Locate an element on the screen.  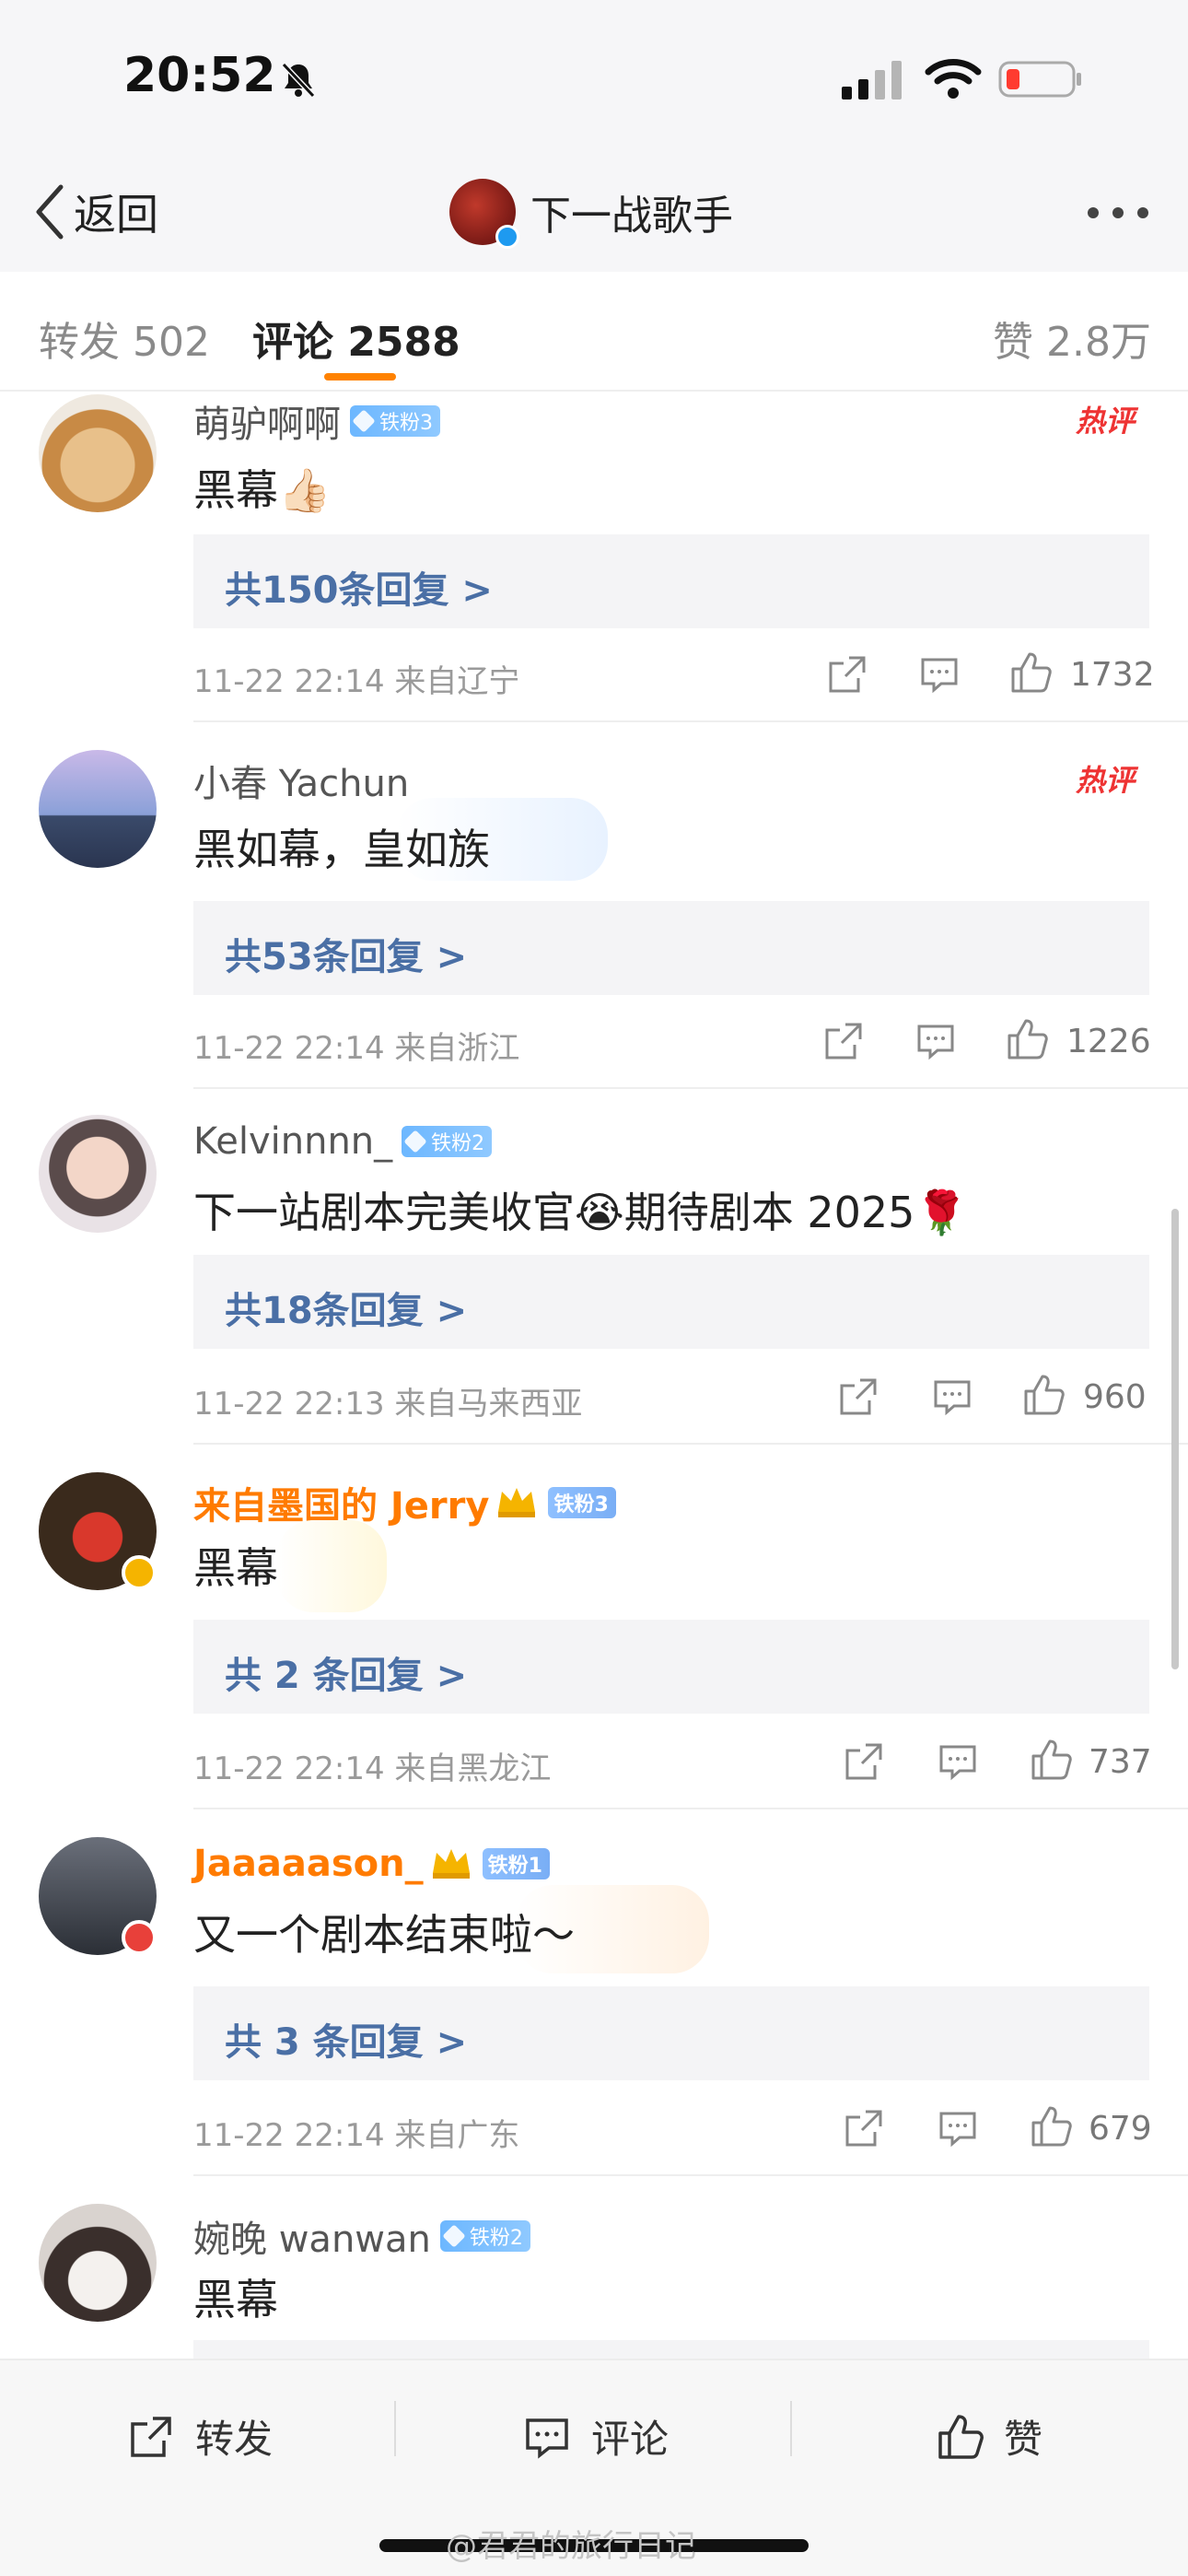
comment-author: Kelvinnnn_ 铁粉2 is located at coordinates (343, 1141).